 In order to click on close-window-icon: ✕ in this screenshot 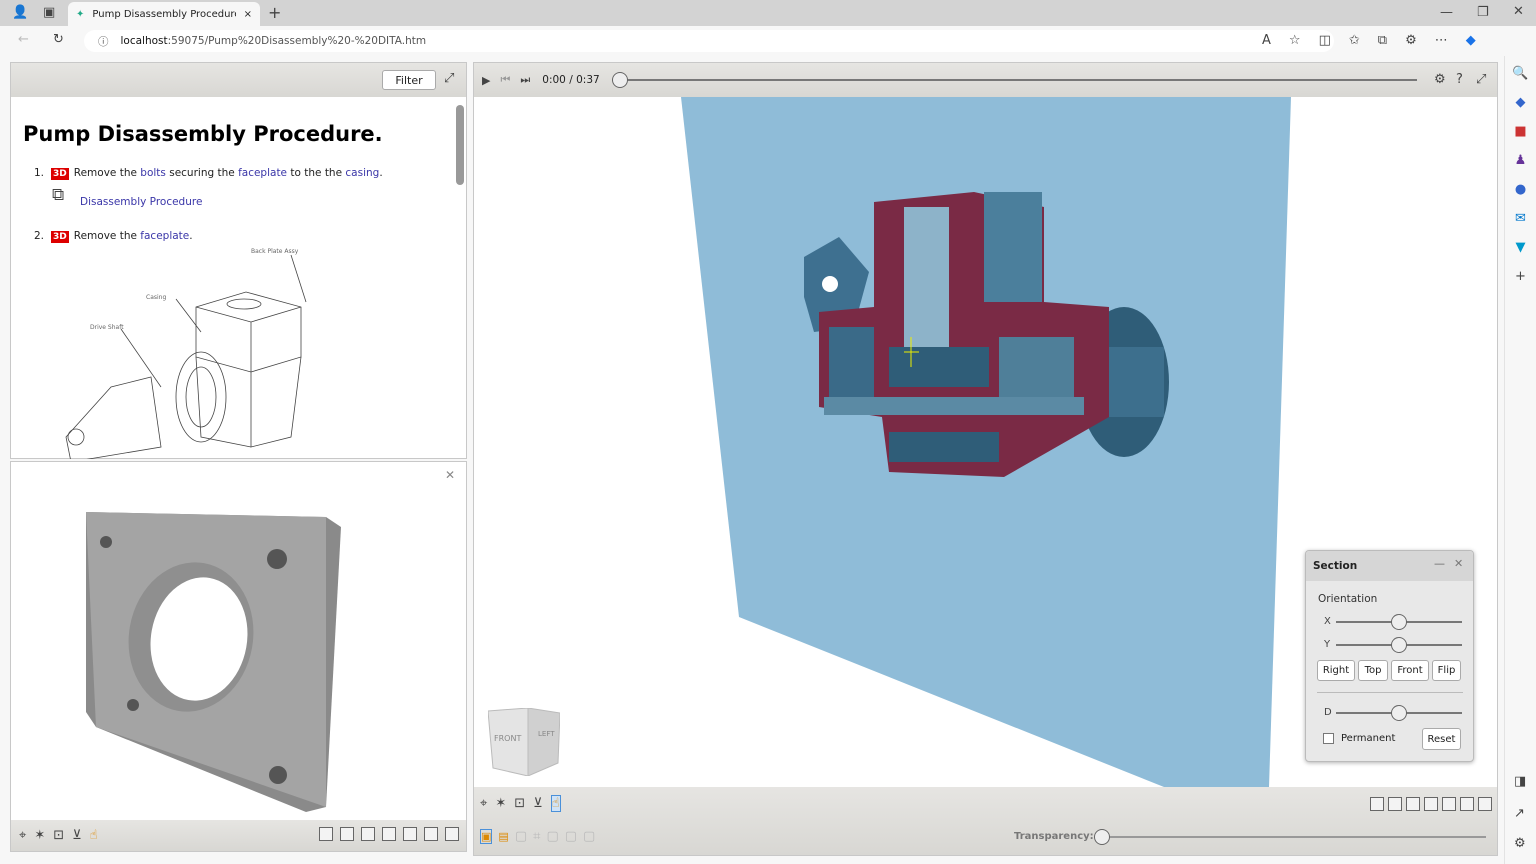, I will do `click(1518, 11)`.